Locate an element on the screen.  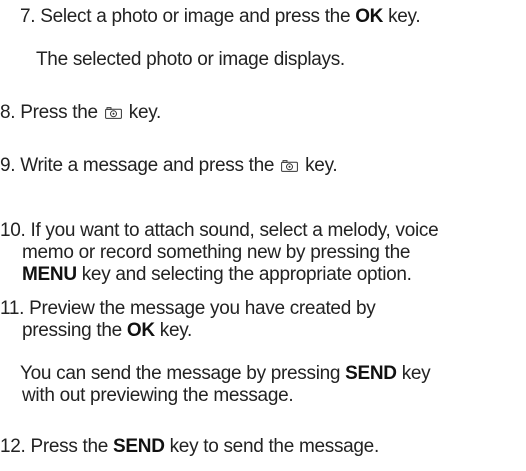
step-11-line-2-text: pressing the is located at coordinates (74, 330).